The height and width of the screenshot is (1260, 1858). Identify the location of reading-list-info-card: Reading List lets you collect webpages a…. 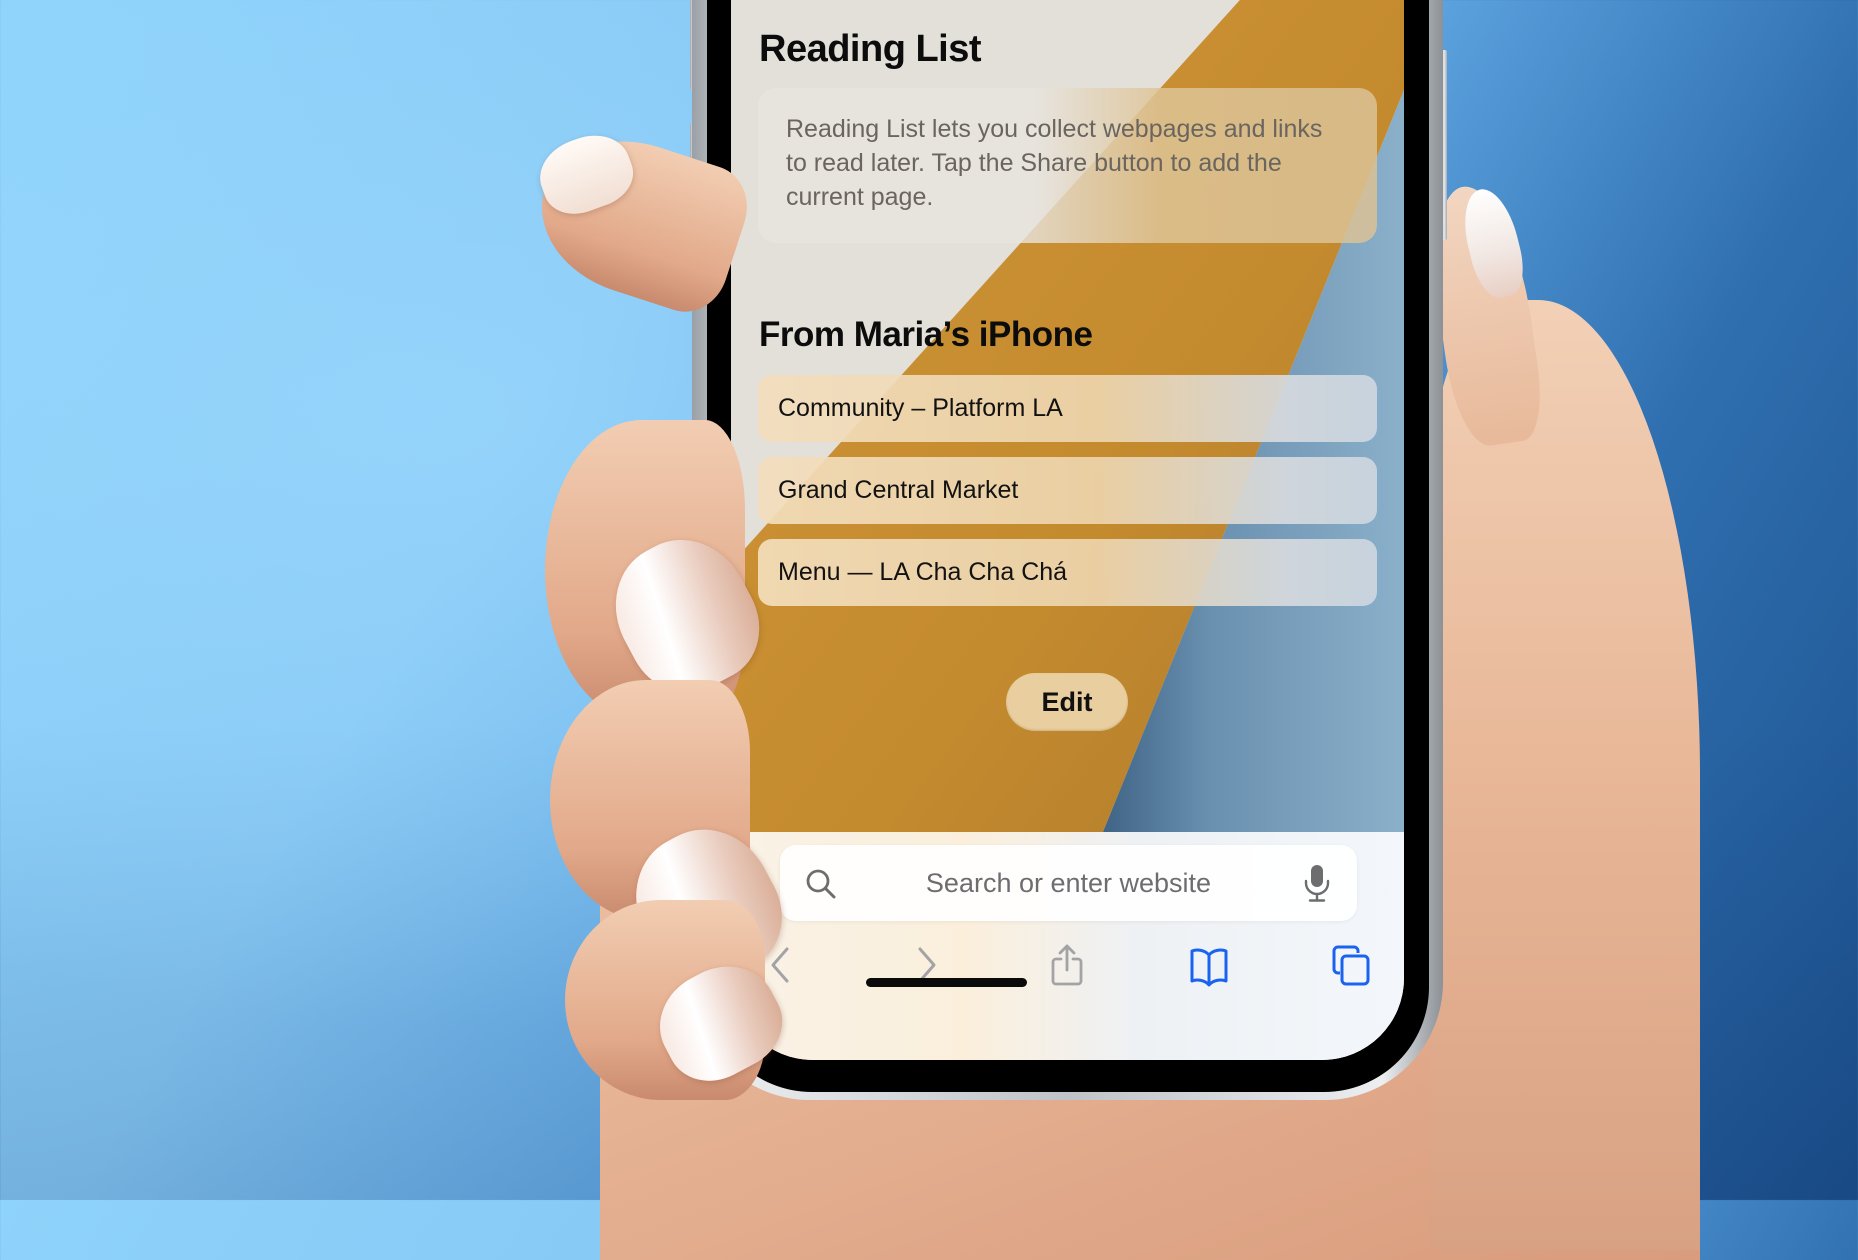
(1067, 165).